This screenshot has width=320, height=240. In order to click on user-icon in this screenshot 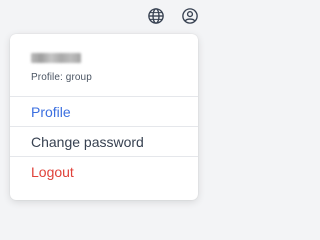, I will do `click(190, 16)`.